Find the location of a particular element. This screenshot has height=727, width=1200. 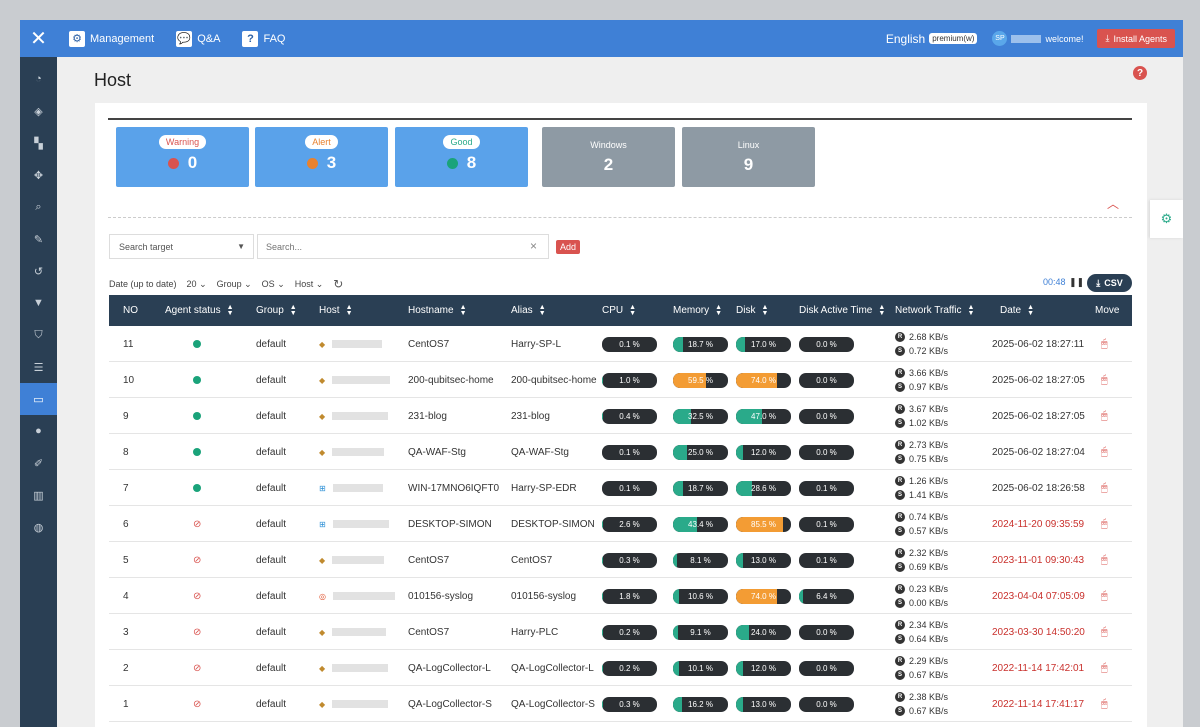

sidebar-item-history: ↺ is located at coordinates (38, 271).